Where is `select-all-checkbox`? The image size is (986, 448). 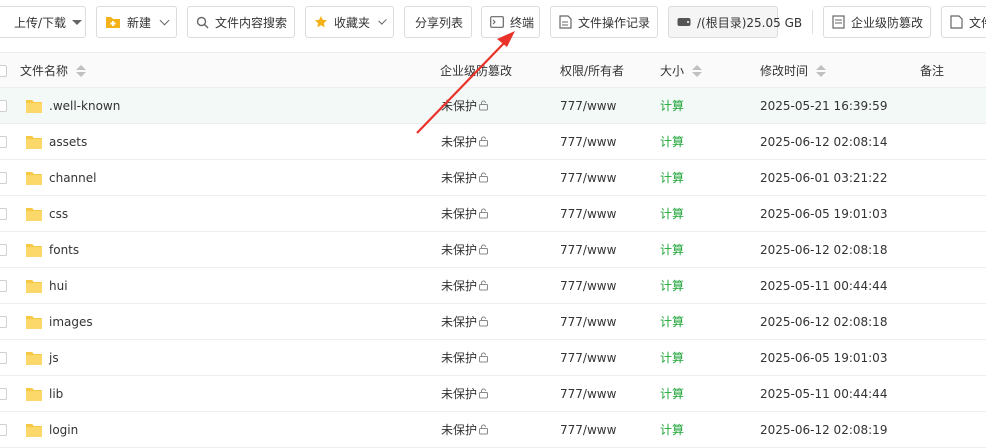 select-all-checkbox is located at coordinates (3, 71).